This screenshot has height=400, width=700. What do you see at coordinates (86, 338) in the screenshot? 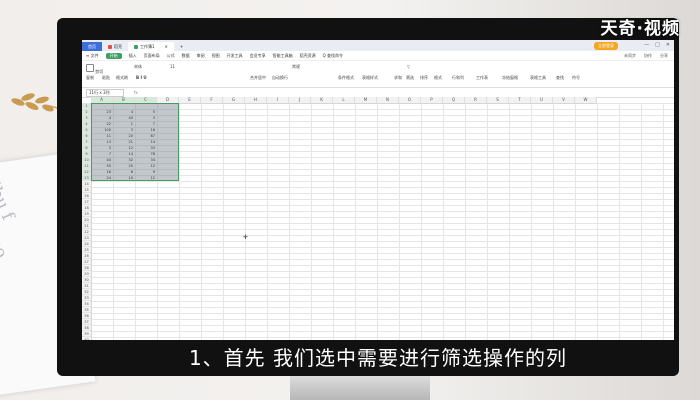
I see `row-header-40: 40` at bounding box center [86, 338].